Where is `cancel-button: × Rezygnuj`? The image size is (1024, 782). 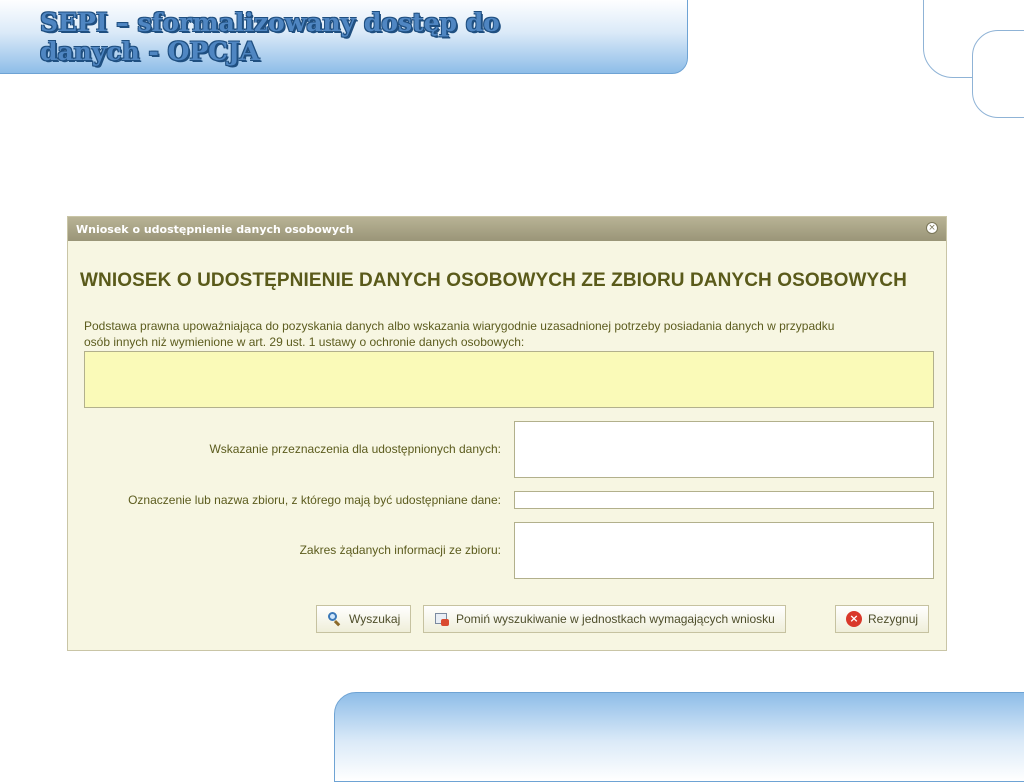 cancel-button: × Rezygnuj is located at coordinates (882, 619).